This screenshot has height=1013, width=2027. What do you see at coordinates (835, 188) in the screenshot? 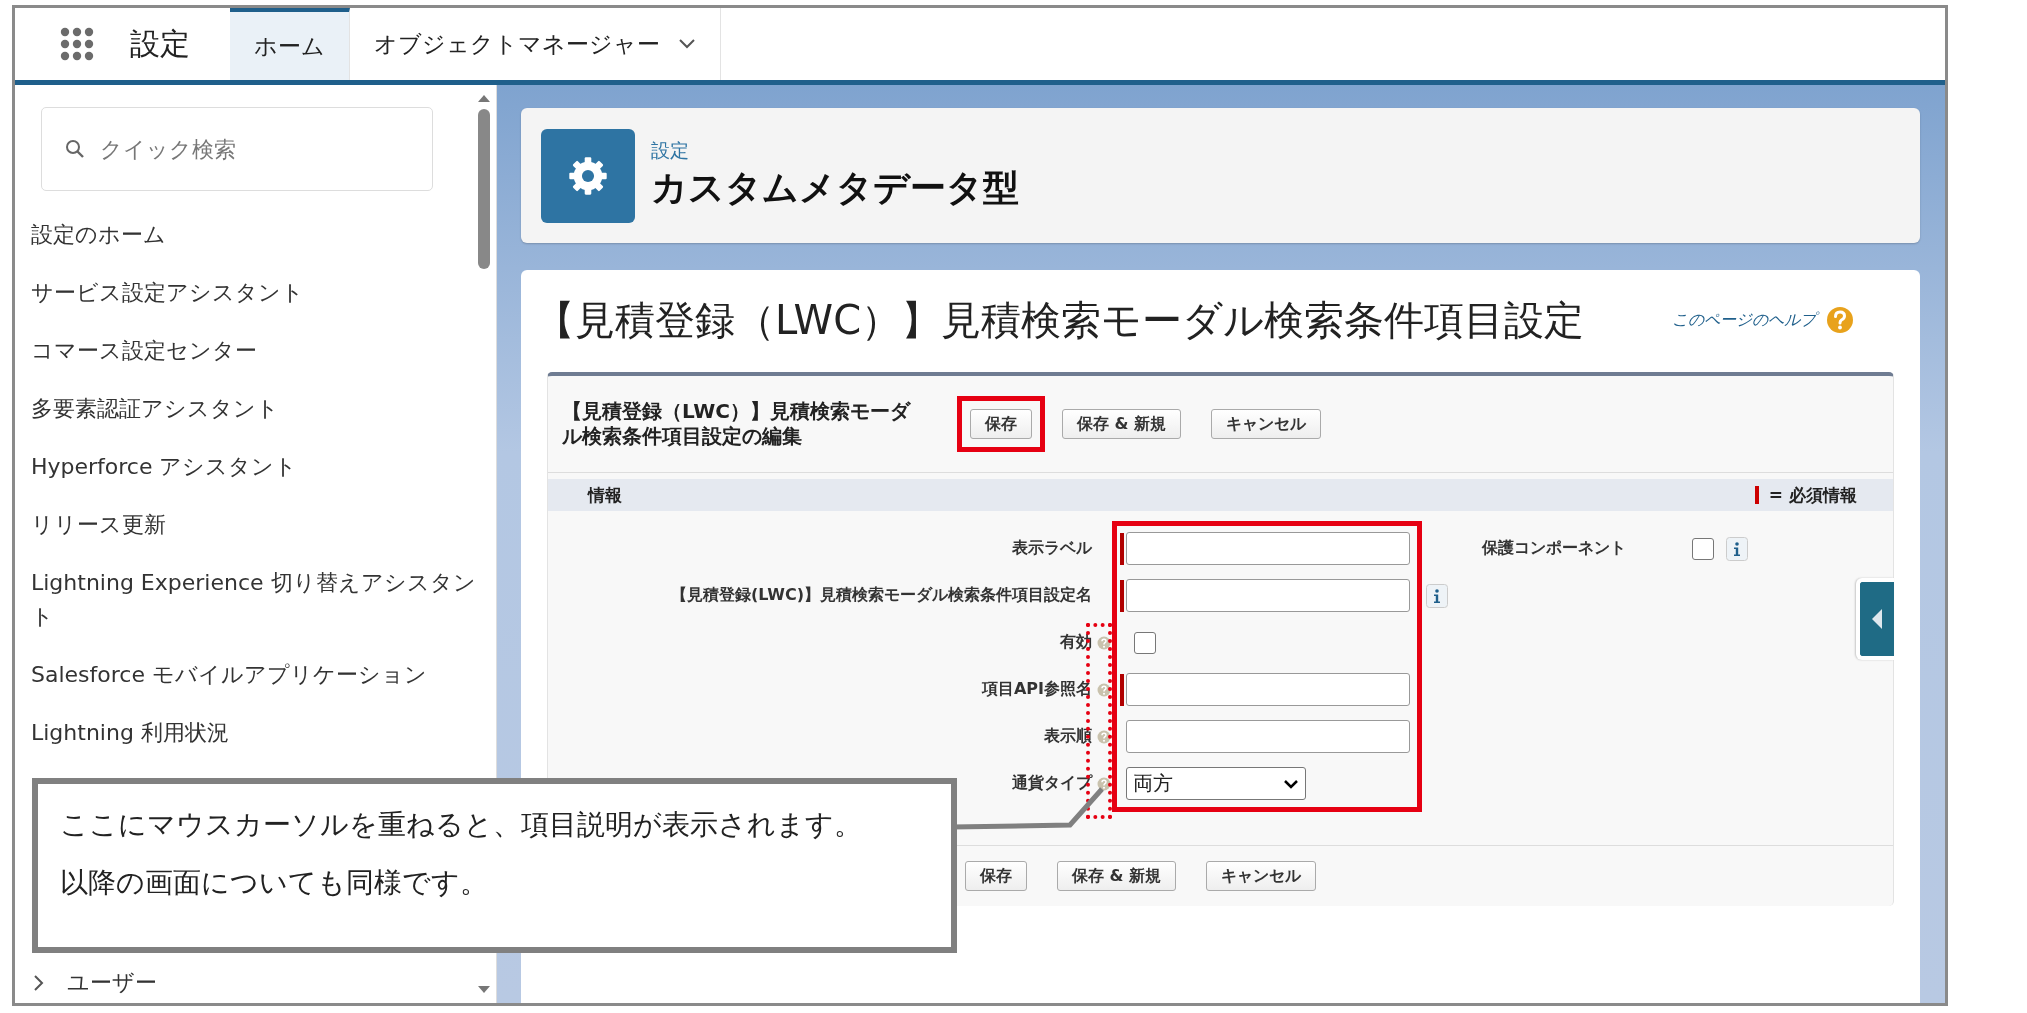
I see `page-header-title: カスタムメタデータ型` at bounding box center [835, 188].